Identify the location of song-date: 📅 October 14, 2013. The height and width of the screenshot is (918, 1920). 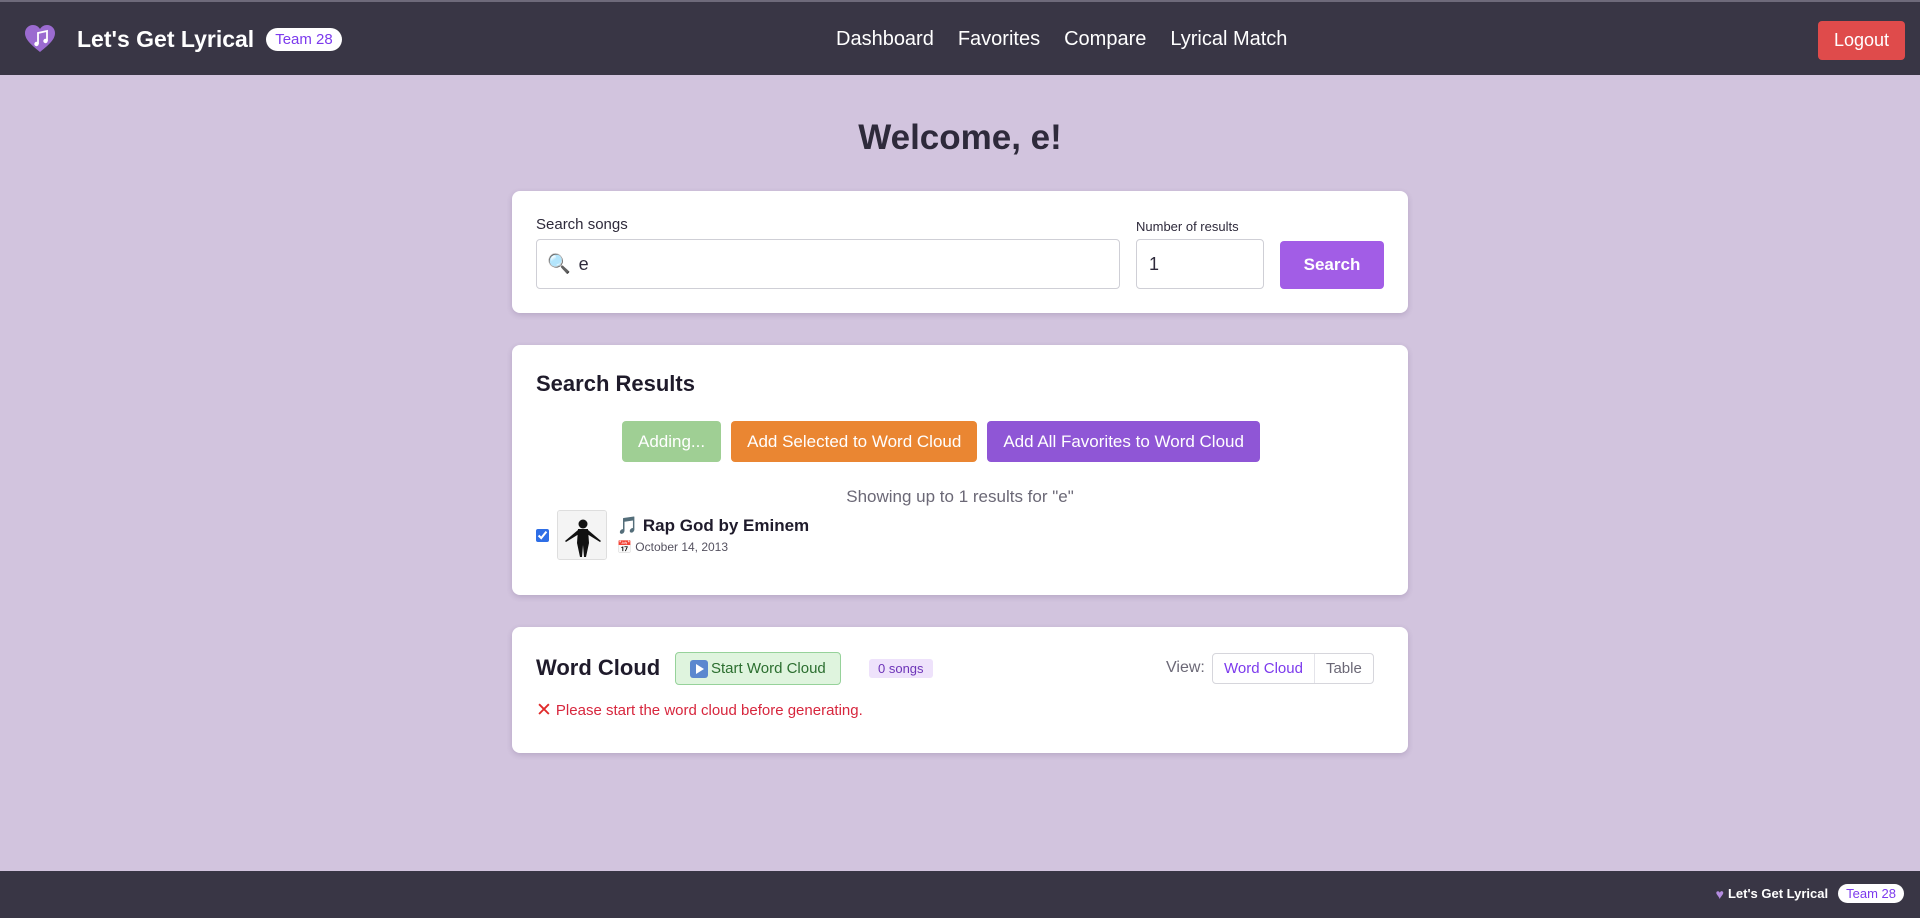
(713, 547).